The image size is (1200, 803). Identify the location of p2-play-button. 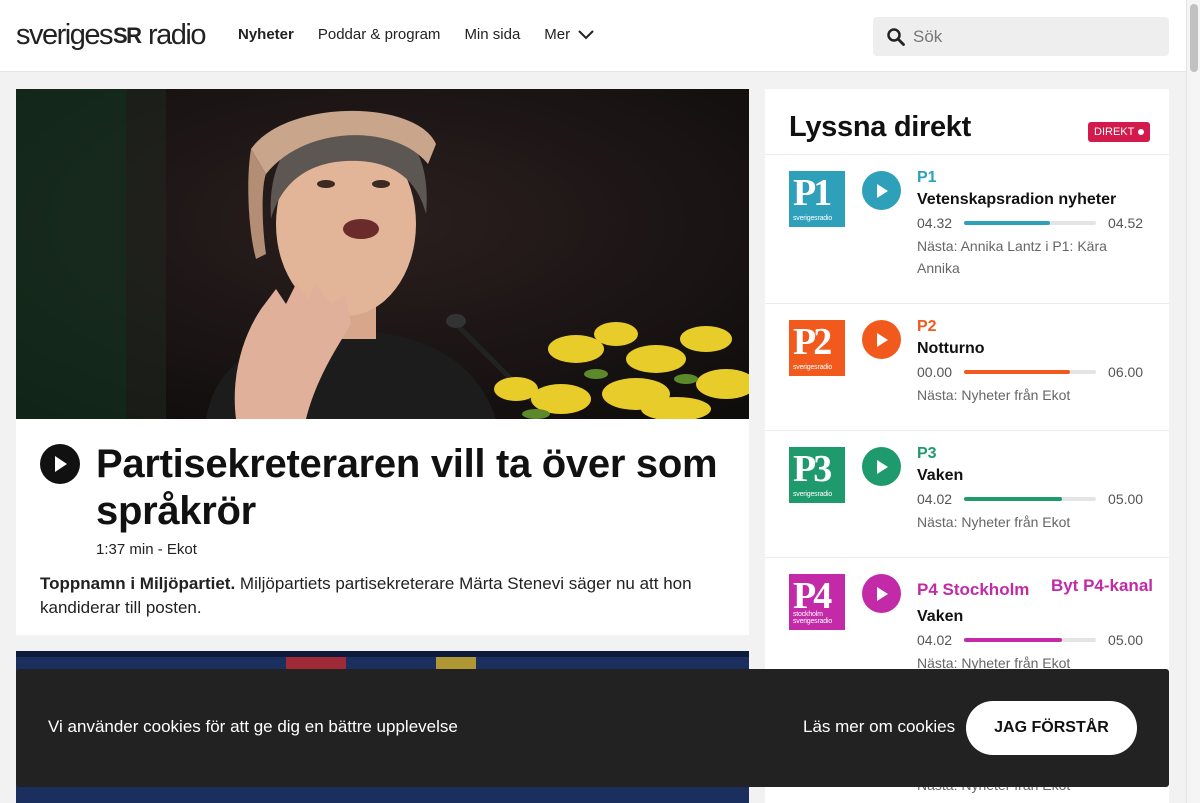
(881, 339).